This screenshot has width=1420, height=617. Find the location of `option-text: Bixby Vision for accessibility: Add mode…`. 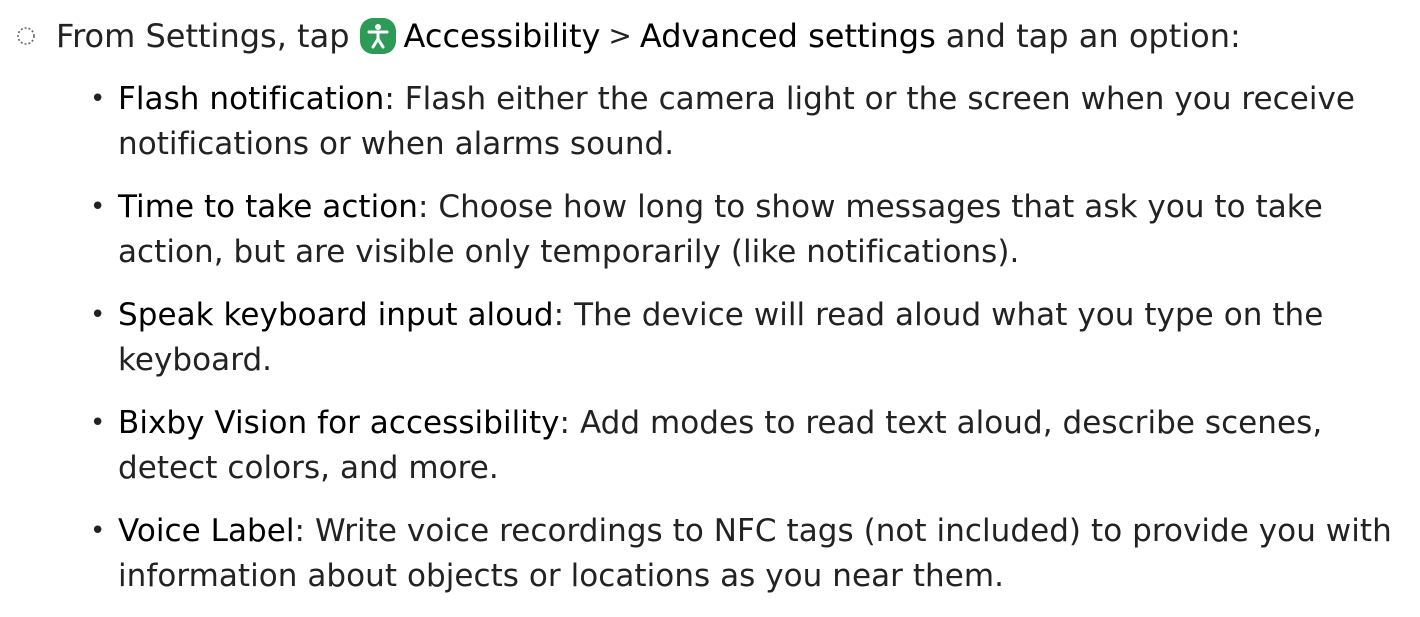

option-text: Bixby Vision for accessibility: Add mode… is located at coordinates (720, 445).